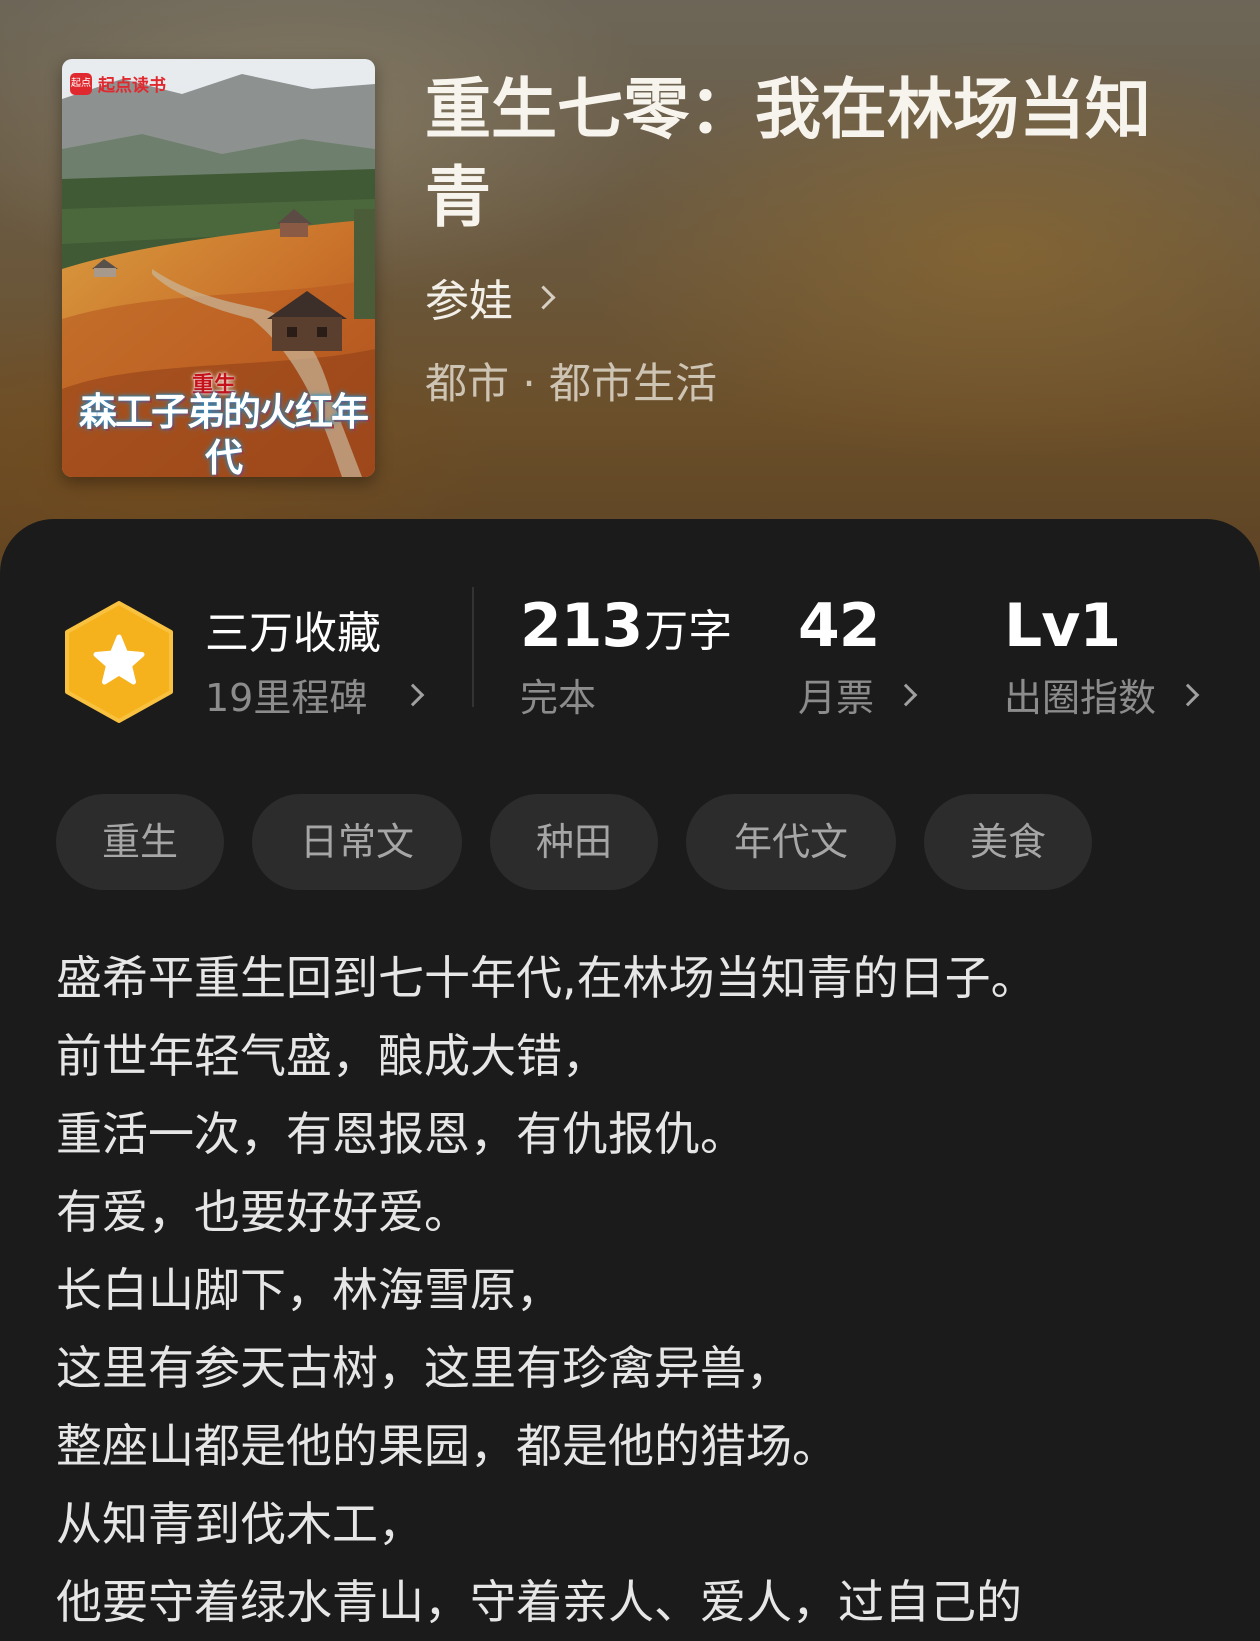 Image resolution: width=1260 pixels, height=1641 pixels. Describe the element at coordinates (119, 662) in the screenshot. I see `star-badge-icon` at that location.